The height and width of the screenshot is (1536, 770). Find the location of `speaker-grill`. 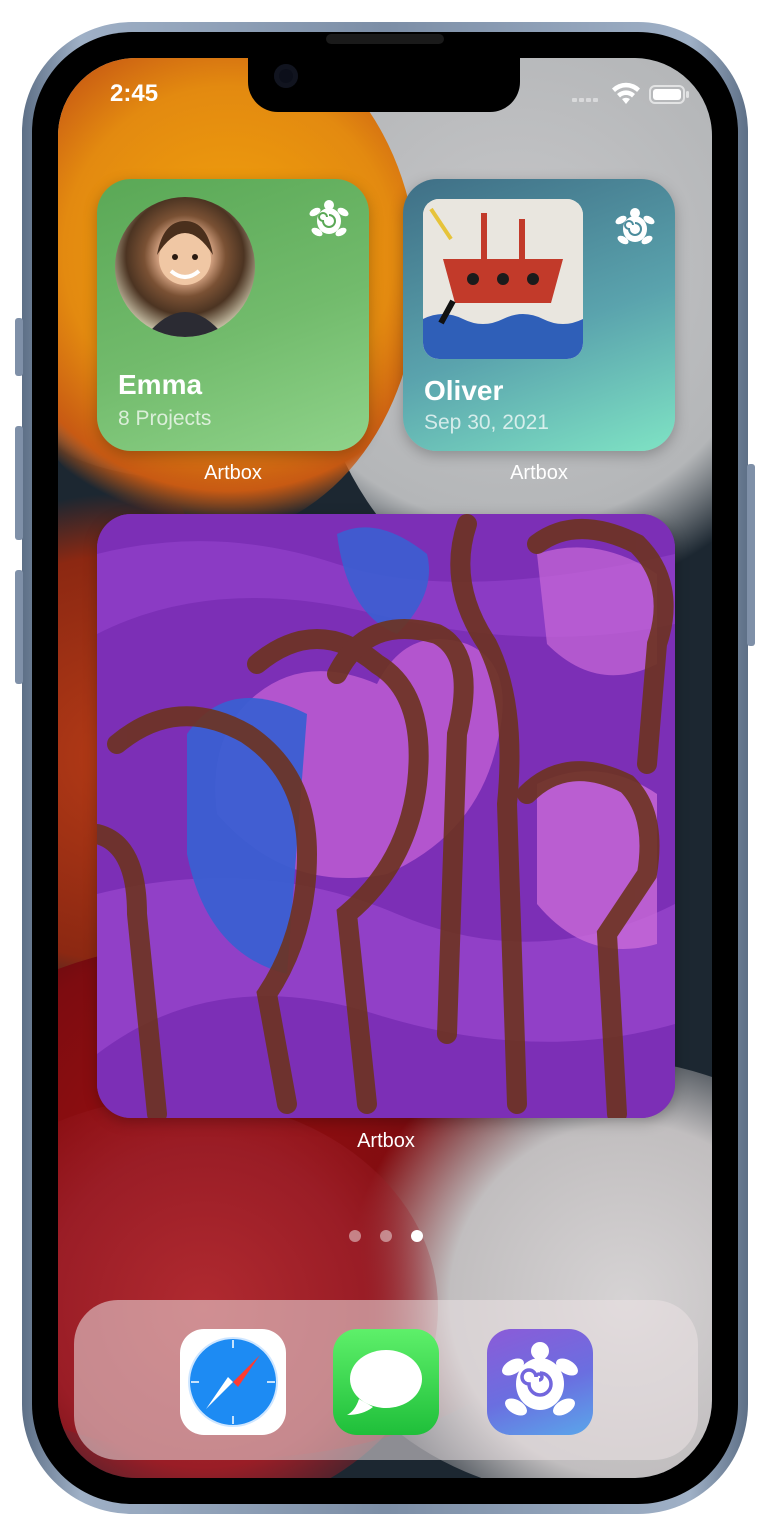

speaker-grill is located at coordinates (385, 39).